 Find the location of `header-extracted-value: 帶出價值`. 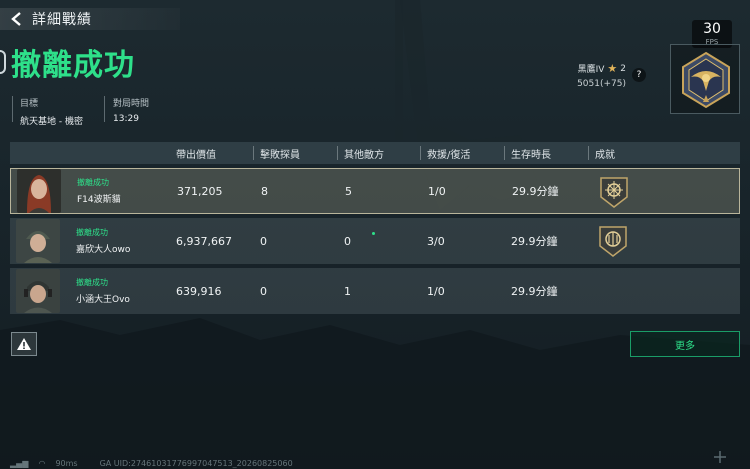

header-extracted-value: 帶出價值 is located at coordinates (196, 155).